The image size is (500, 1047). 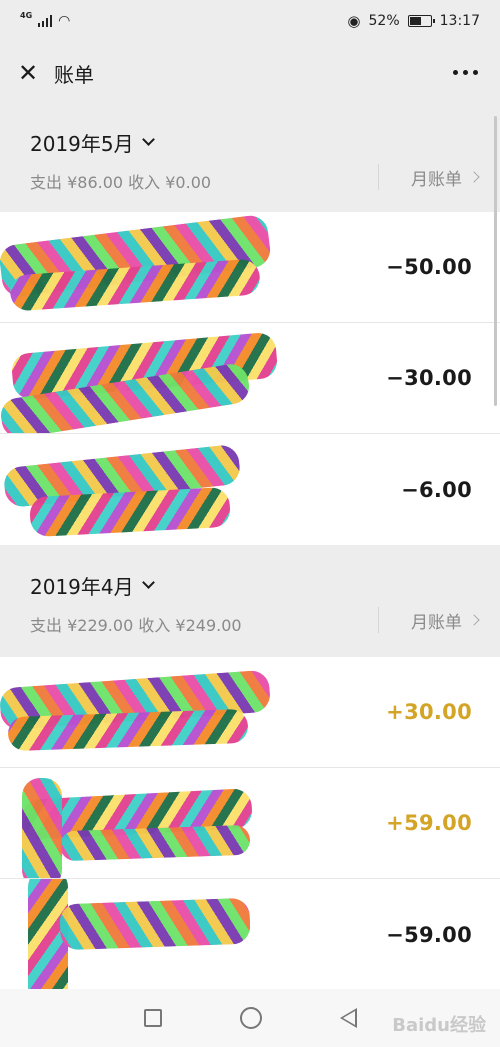 I want to click on home-icon, so click(x=250, y=1018).